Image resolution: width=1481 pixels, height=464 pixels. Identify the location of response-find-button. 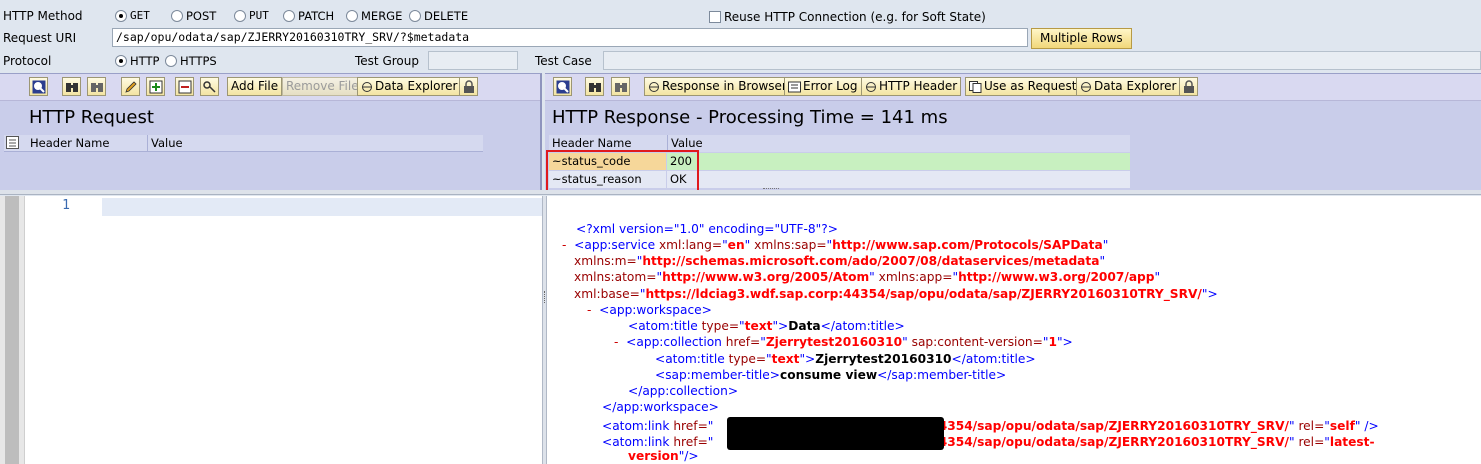
(594, 86).